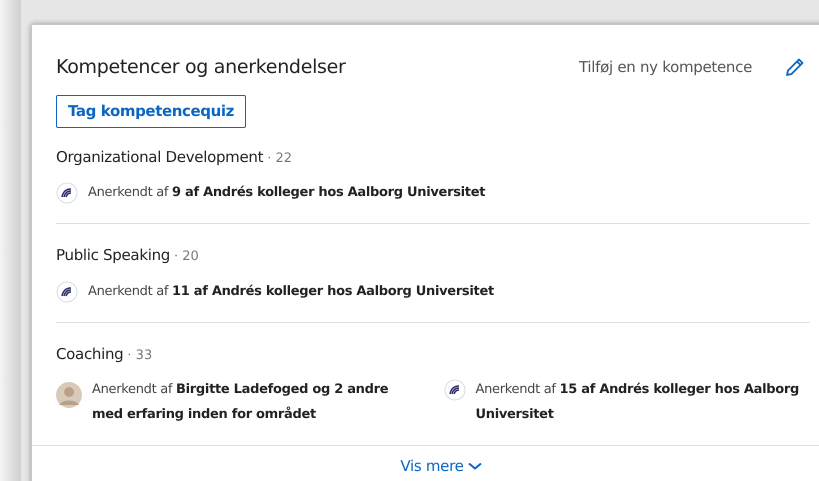 Image resolution: width=819 pixels, height=481 pixels. I want to click on skill-name: Coaching, so click(90, 353).